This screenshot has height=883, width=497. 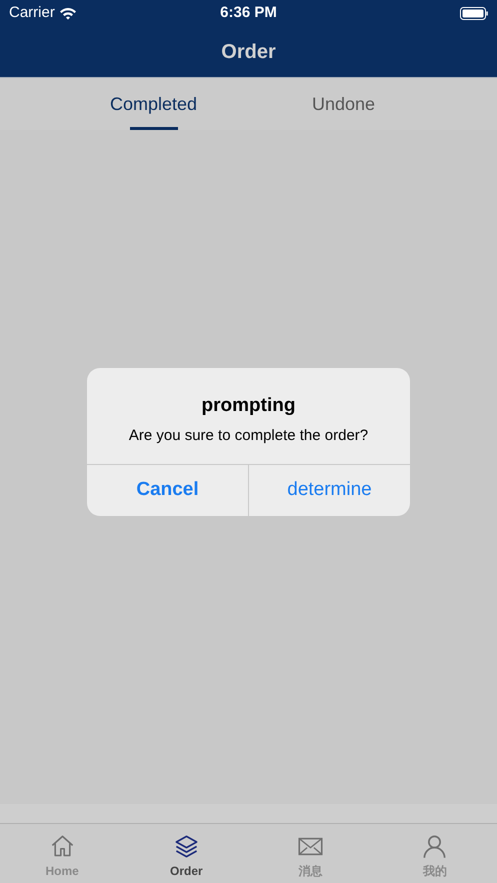 I want to click on tab-bar-item: Order, so click(x=186, y=853).